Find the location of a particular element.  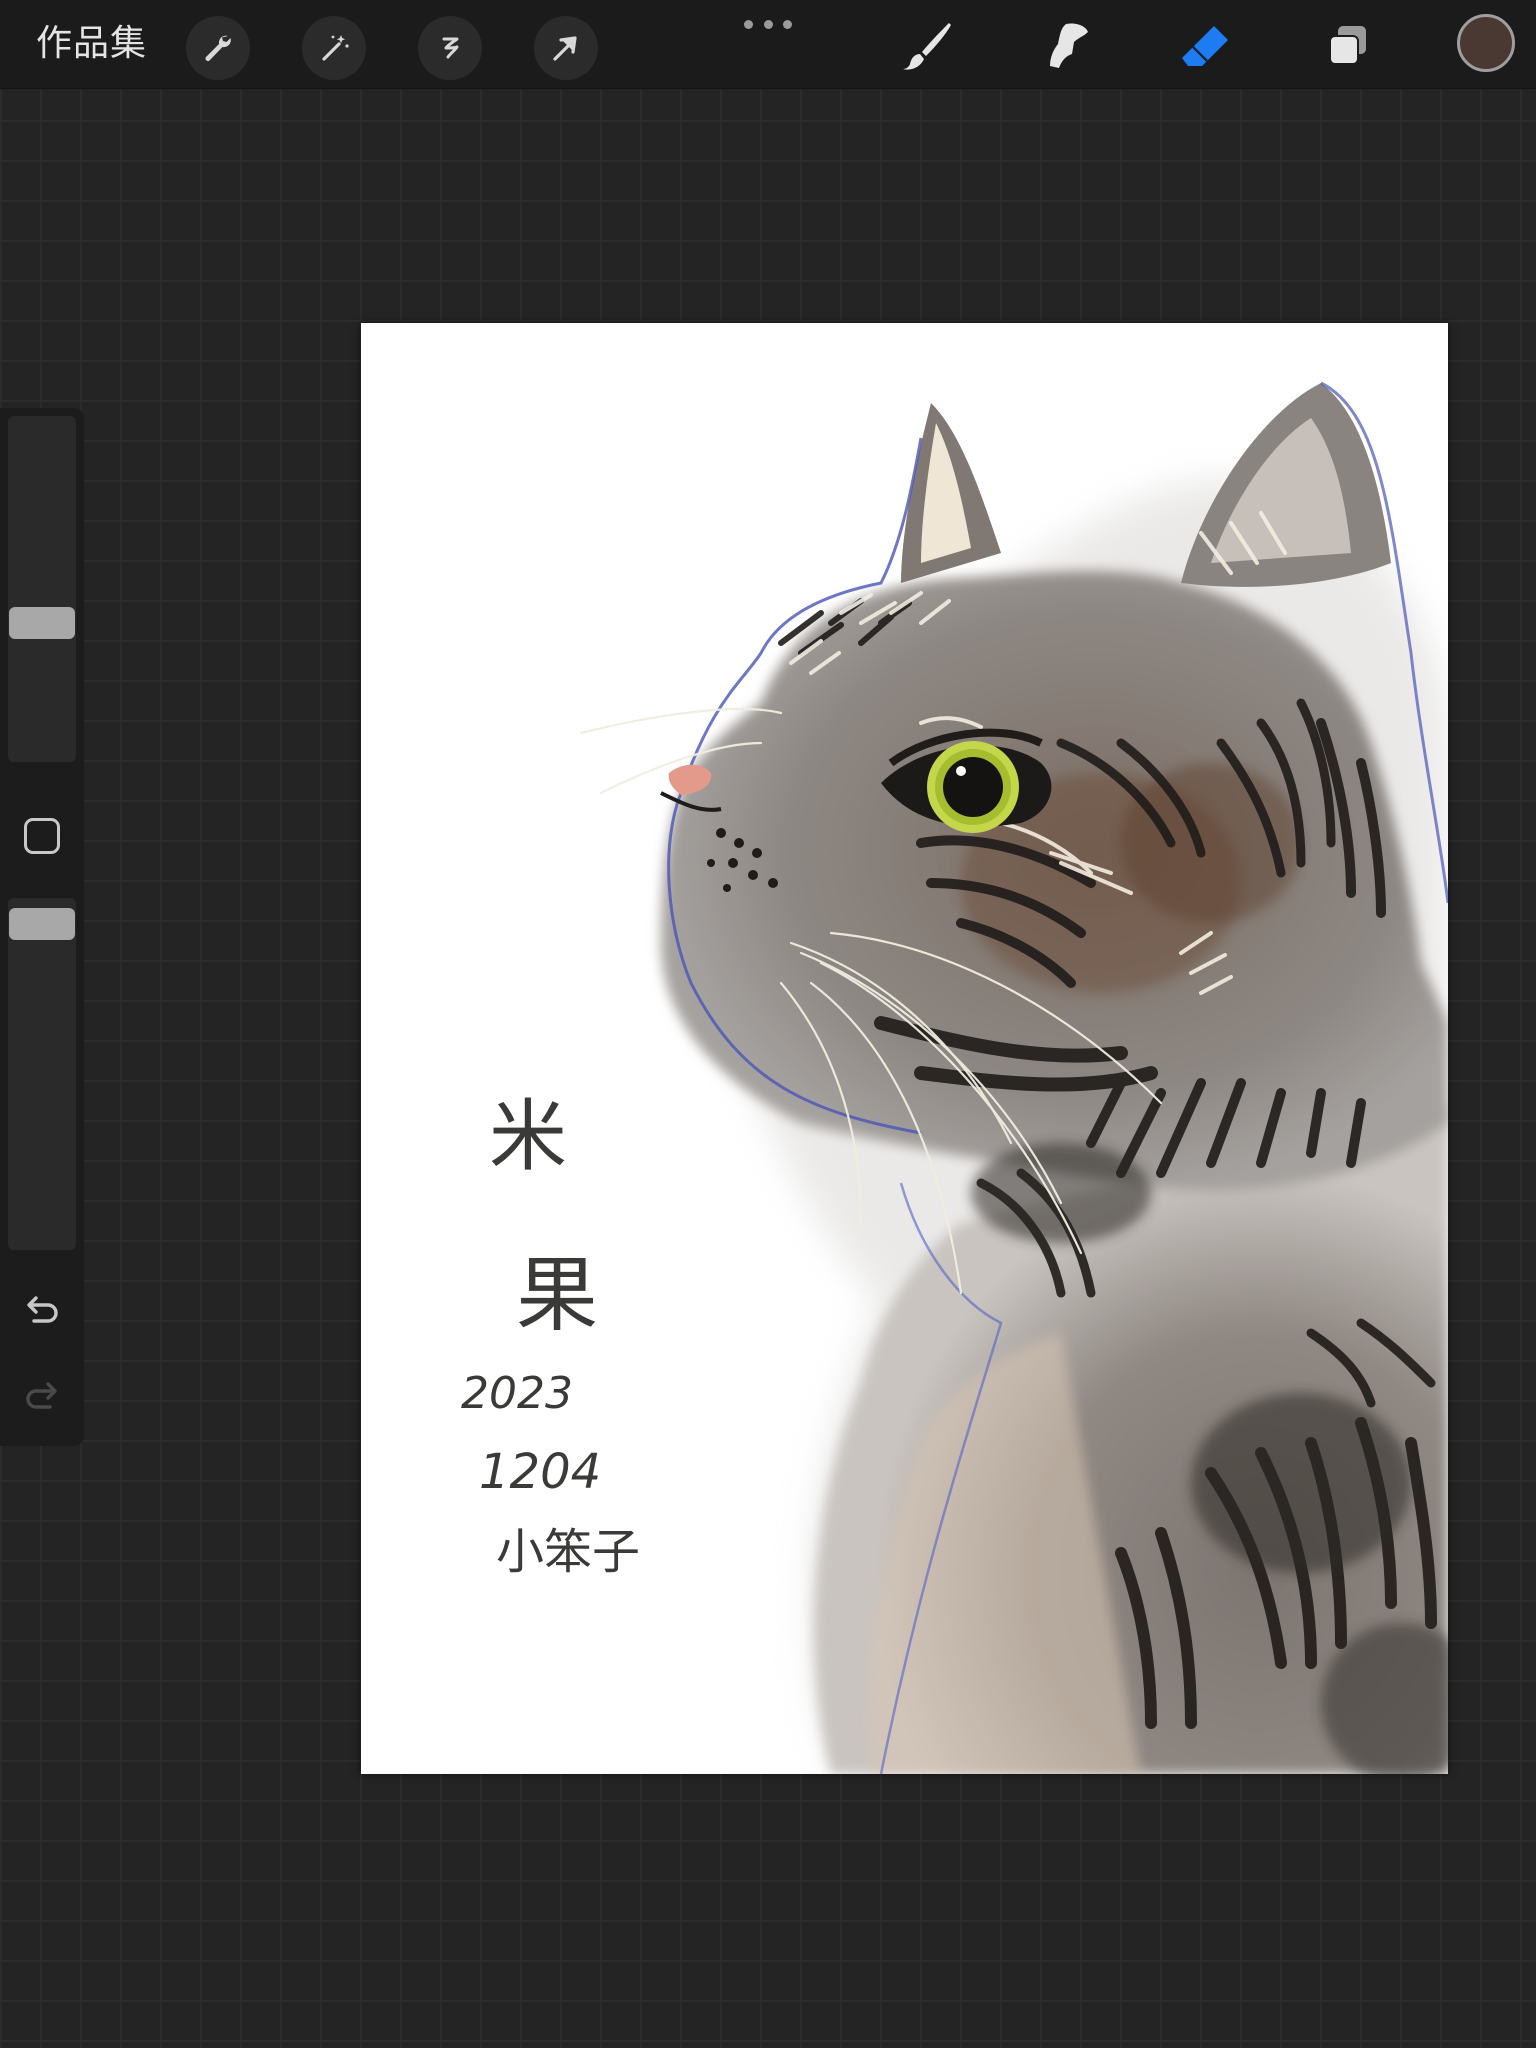

transform-button is located at coordinates (566, 48).